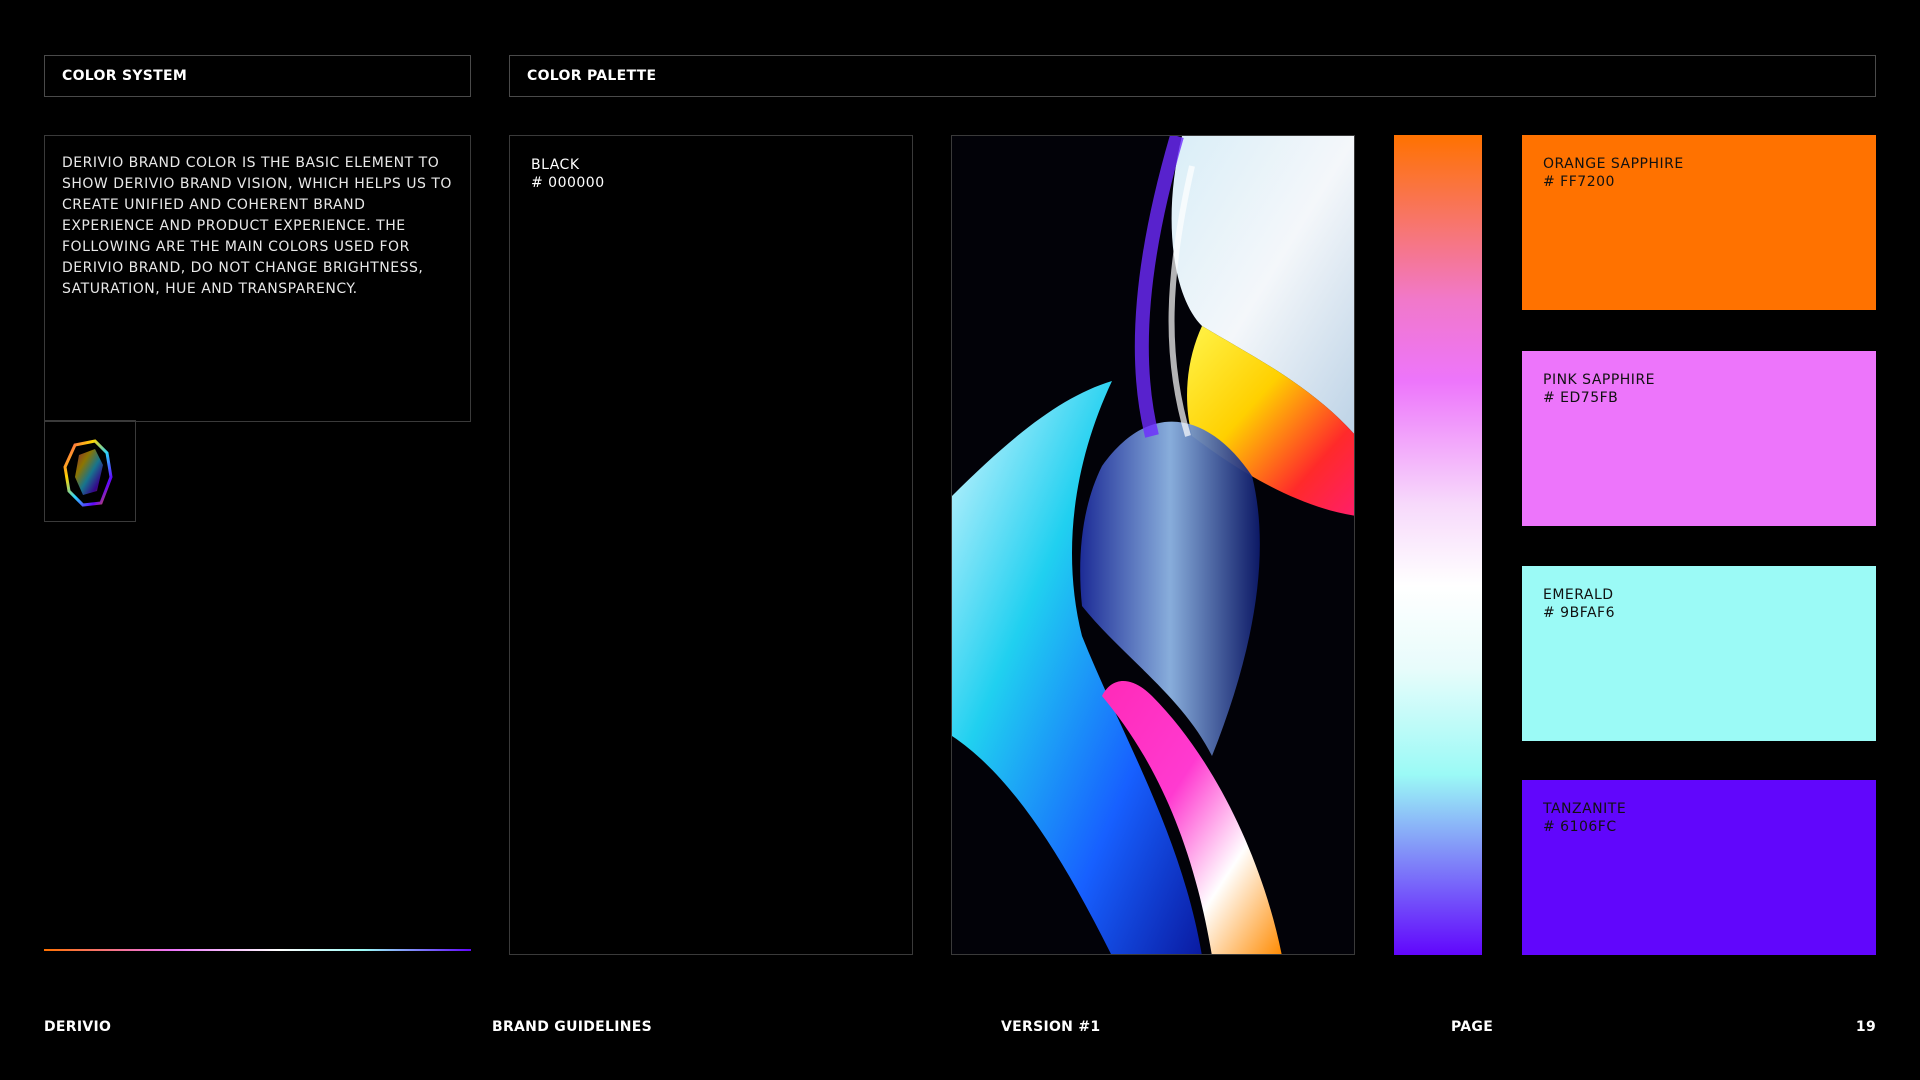 The image size is (1920, 1080). Describe the element at coordinates (1472, 1027) in the screenshot. I see `footer-page-label: PAGE` at that location.